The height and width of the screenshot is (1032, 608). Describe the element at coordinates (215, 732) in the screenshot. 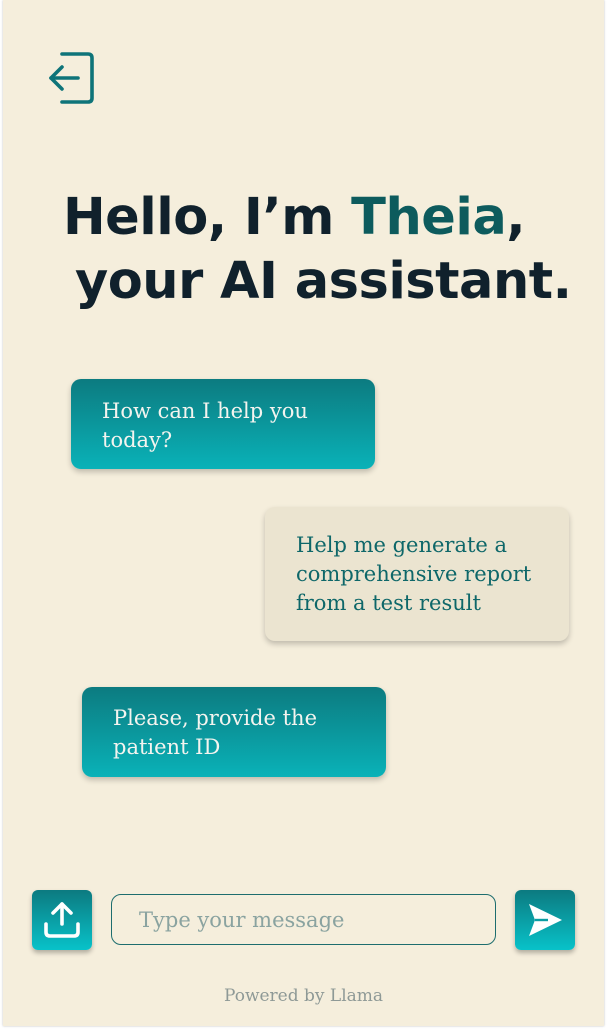

I see `message-text: Please, provide the patient ID` at that location.